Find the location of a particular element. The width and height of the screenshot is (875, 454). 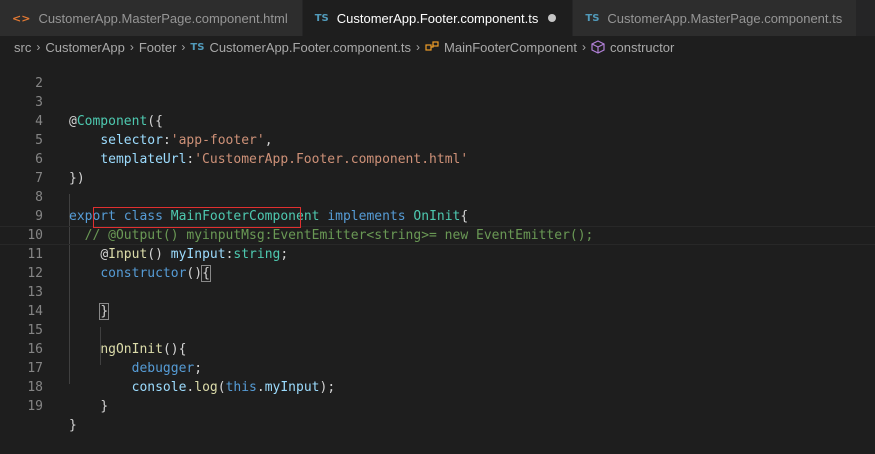

code-line: 3 @Component({ is located at coordinates (437, 101).